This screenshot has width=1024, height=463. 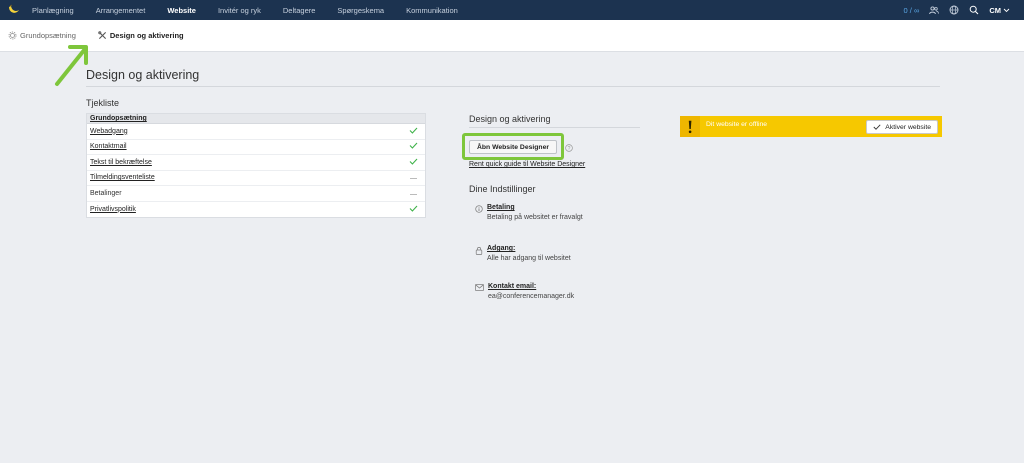 What do you see at coordinates (908, 127) in the screenshot?
I see `activate-website-label: Aktiver website` at bounding box center [908, 127].